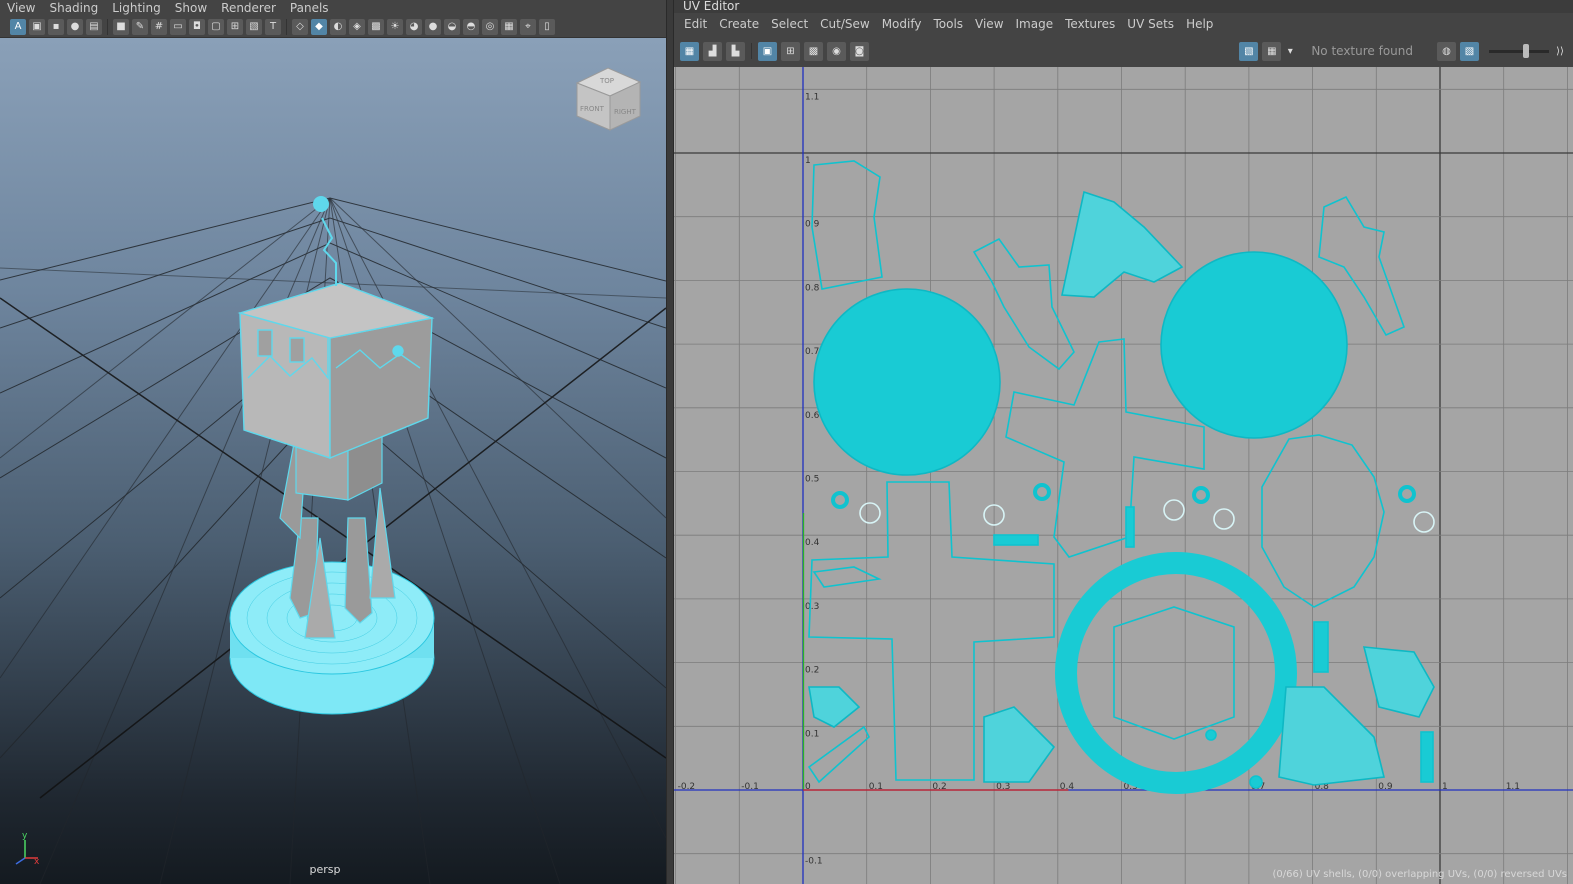 This screenshot has height=884, width=1573. Describe the element at coordinates (739, 24) in the screenshot. I see `uv-menu-create: Create` at that location.